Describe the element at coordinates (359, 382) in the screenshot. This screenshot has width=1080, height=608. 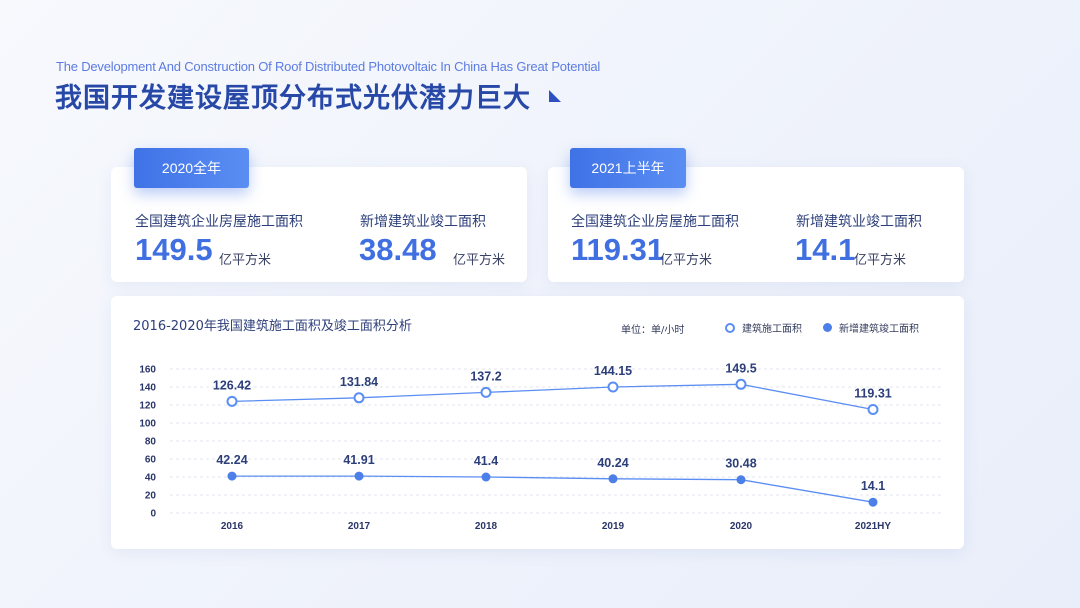
I see `data-label: 131.84` at that location.